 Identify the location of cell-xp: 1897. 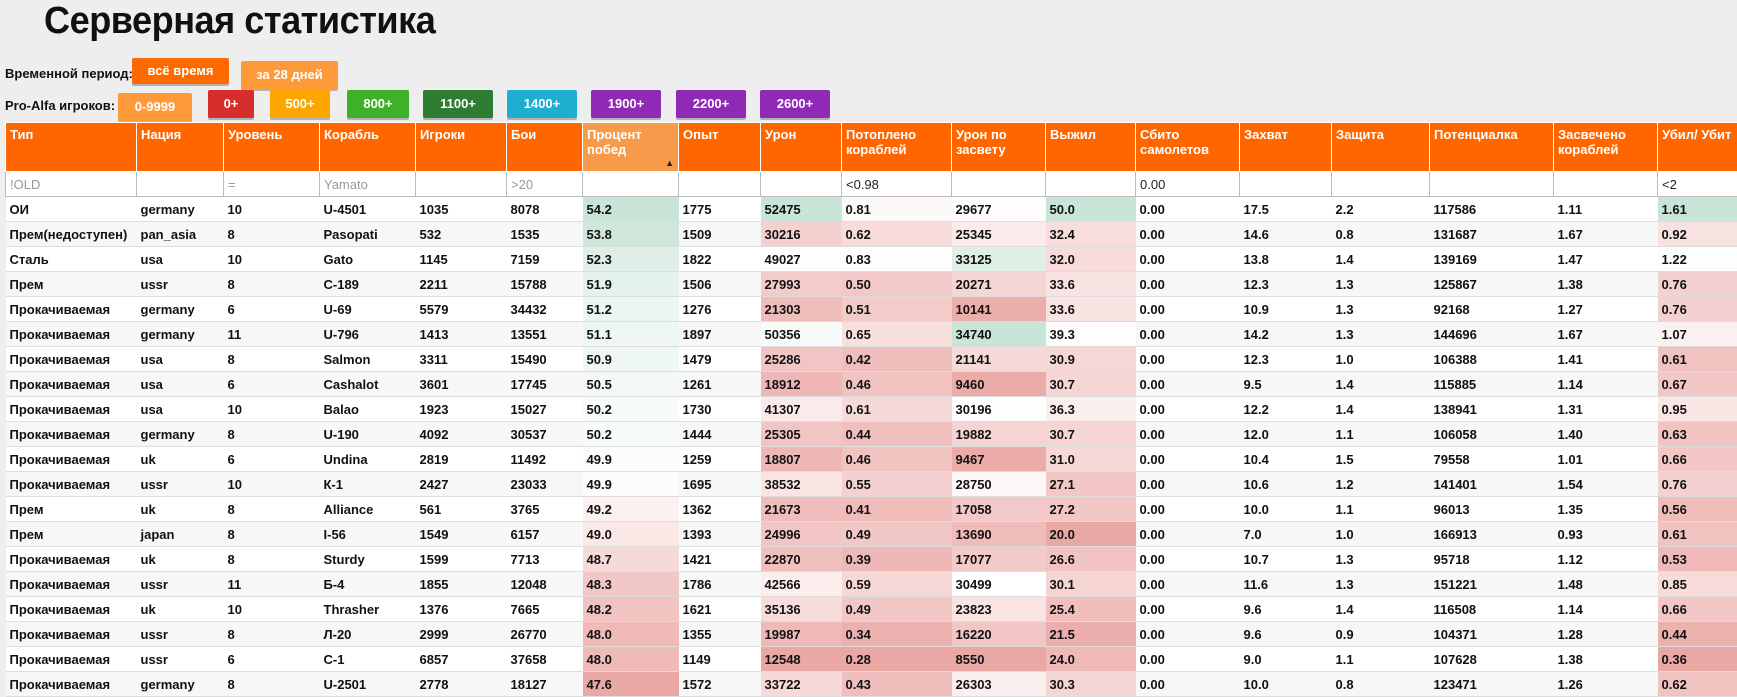
(720, 334).